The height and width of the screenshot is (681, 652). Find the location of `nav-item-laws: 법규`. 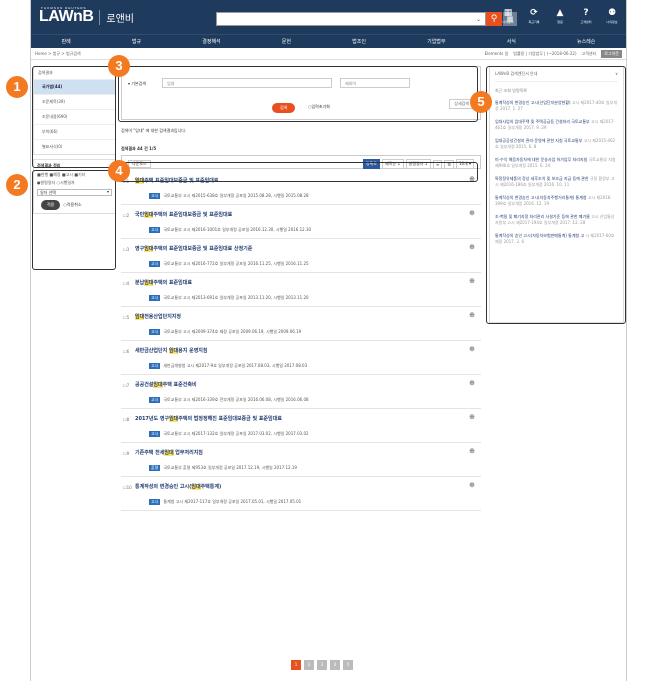

nav-item-laws: 법규 is located at coordinates (136, 41).